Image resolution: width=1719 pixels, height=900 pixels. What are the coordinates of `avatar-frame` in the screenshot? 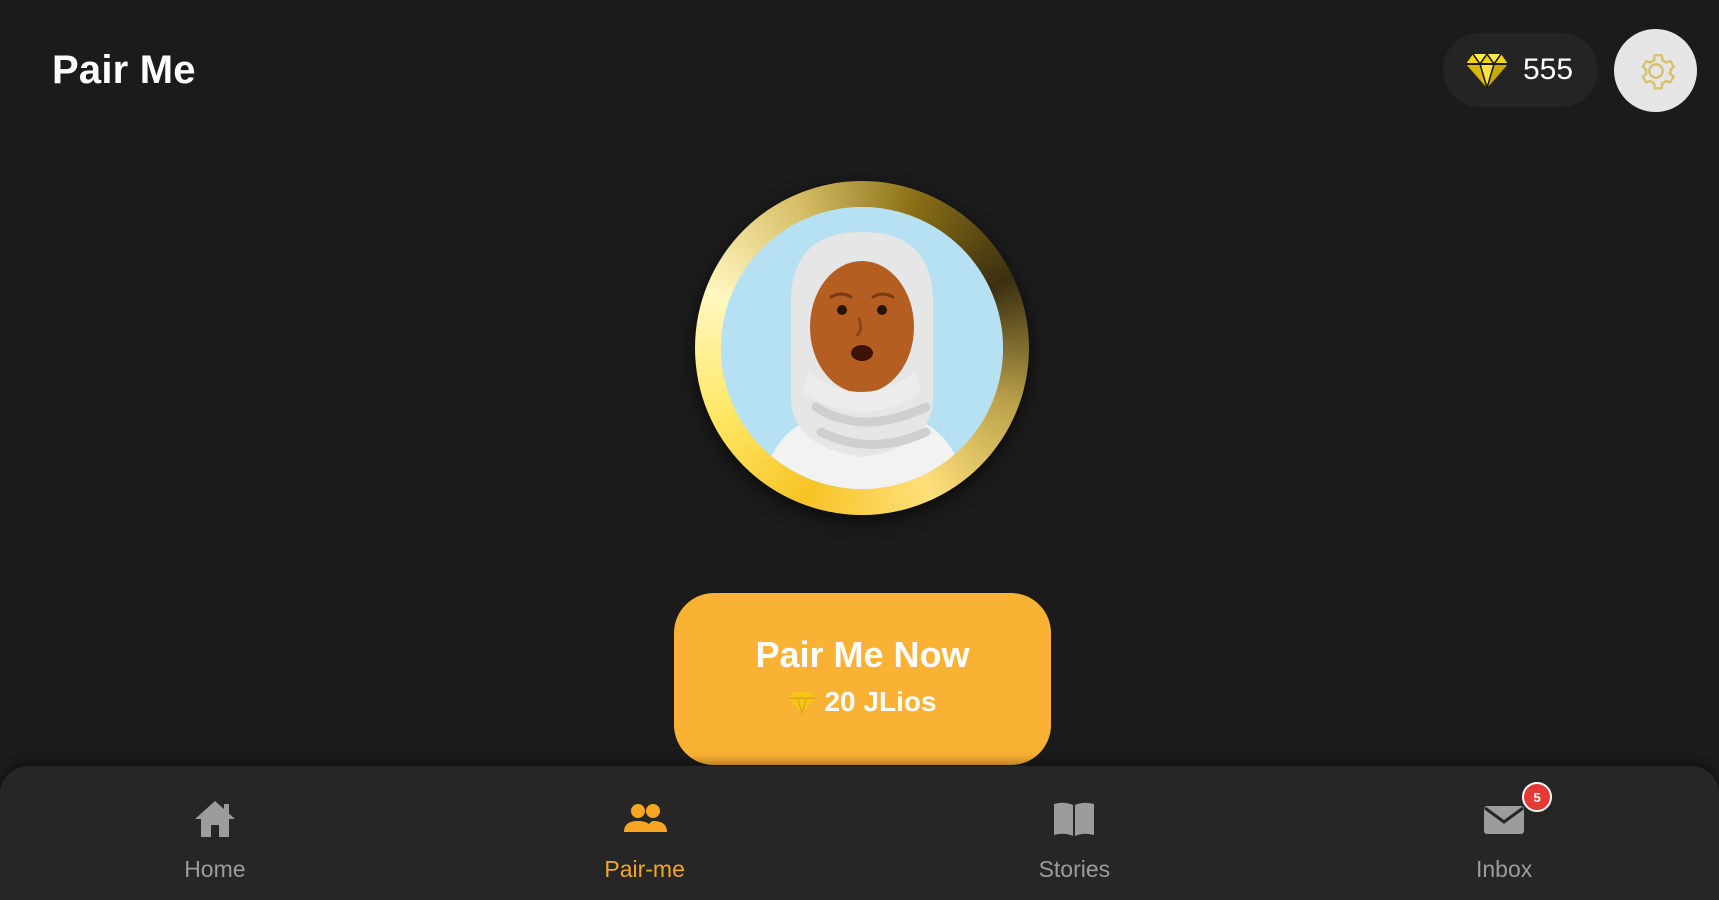 It's located at (862, 348).